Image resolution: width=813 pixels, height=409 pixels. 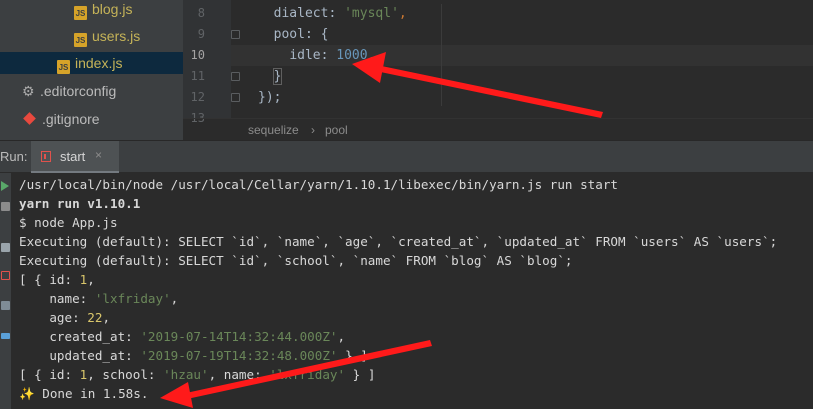 What do you see at coordinates (80, 203) in the screenshot?
I see `console-line: yarn run v1.10.1` at bounding box center [80, 203].